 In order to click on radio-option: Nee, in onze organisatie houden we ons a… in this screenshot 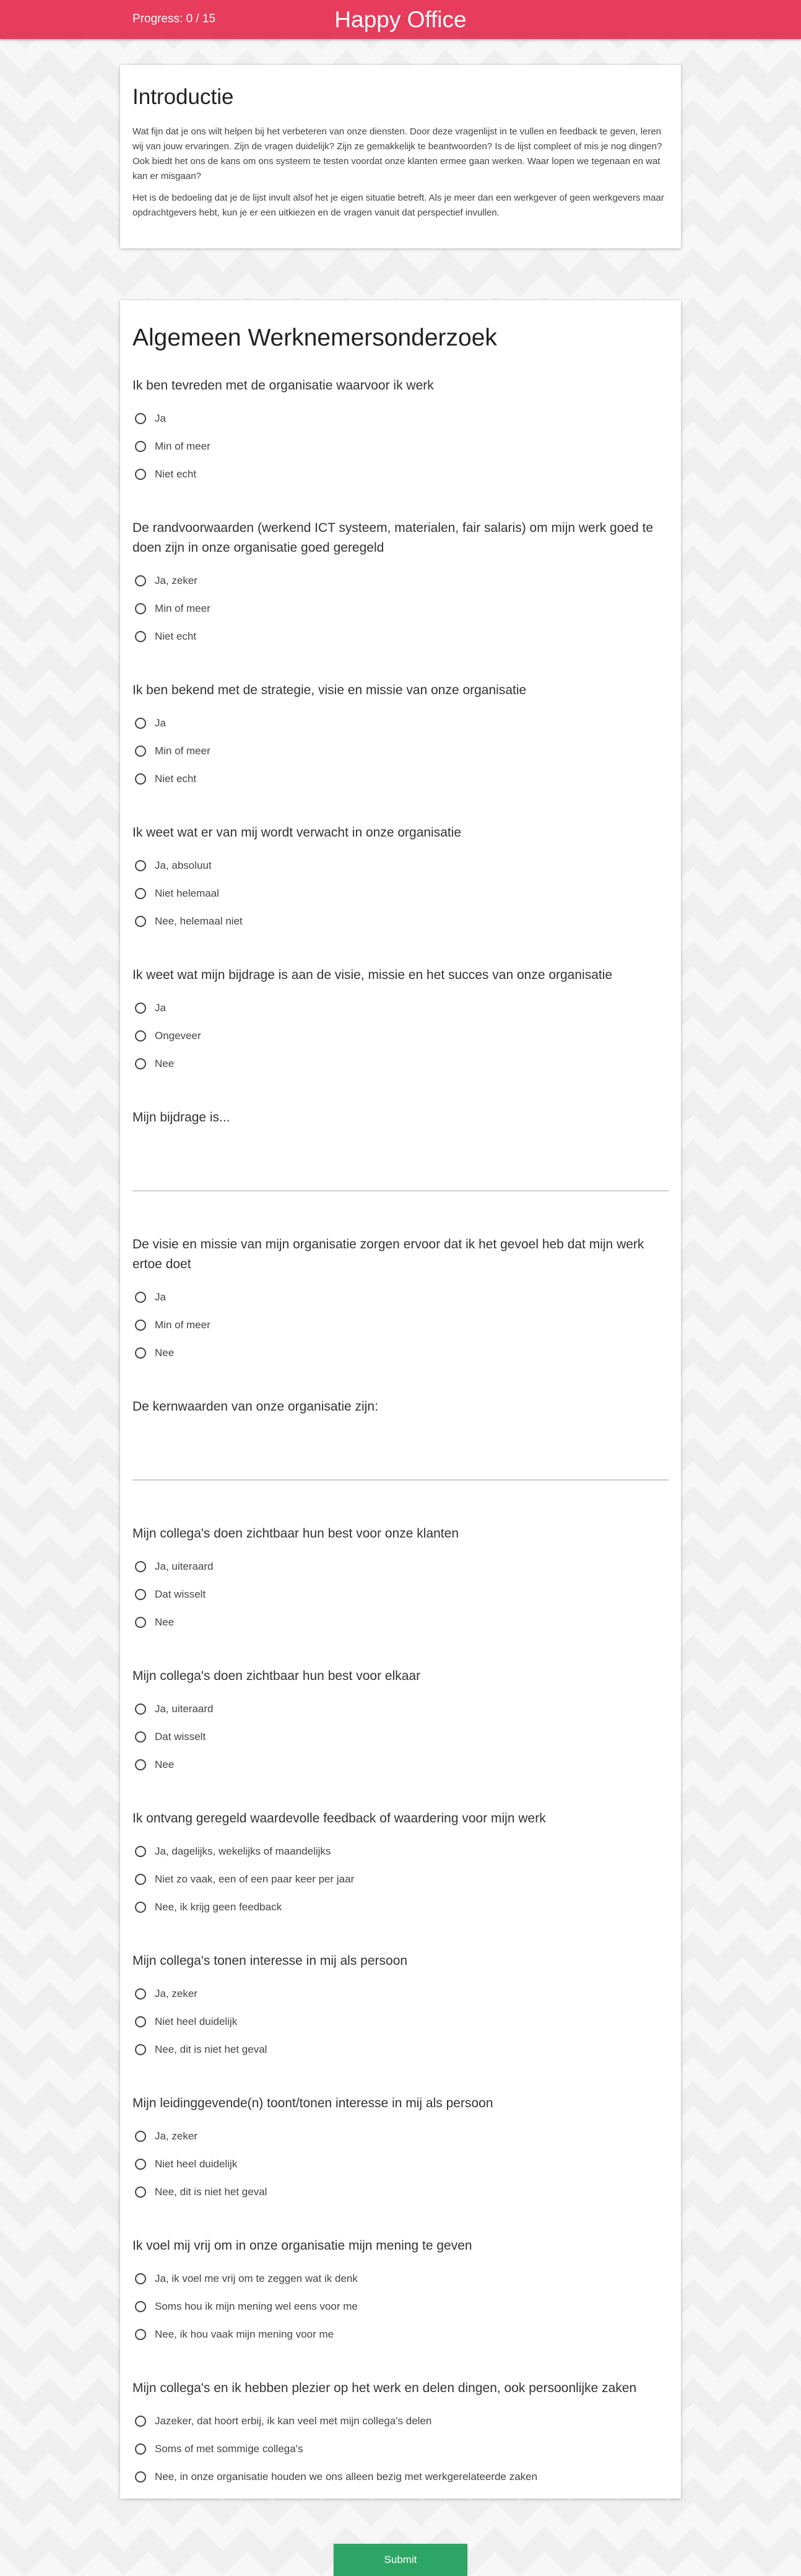, I will do `click(400, 2477)`.